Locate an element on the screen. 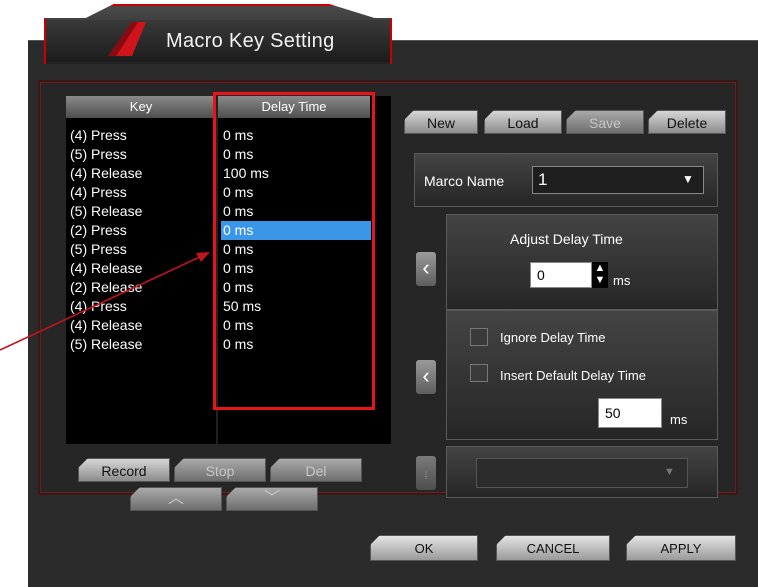  list-row-key: (2) Press is located at coordinates (140, 230).